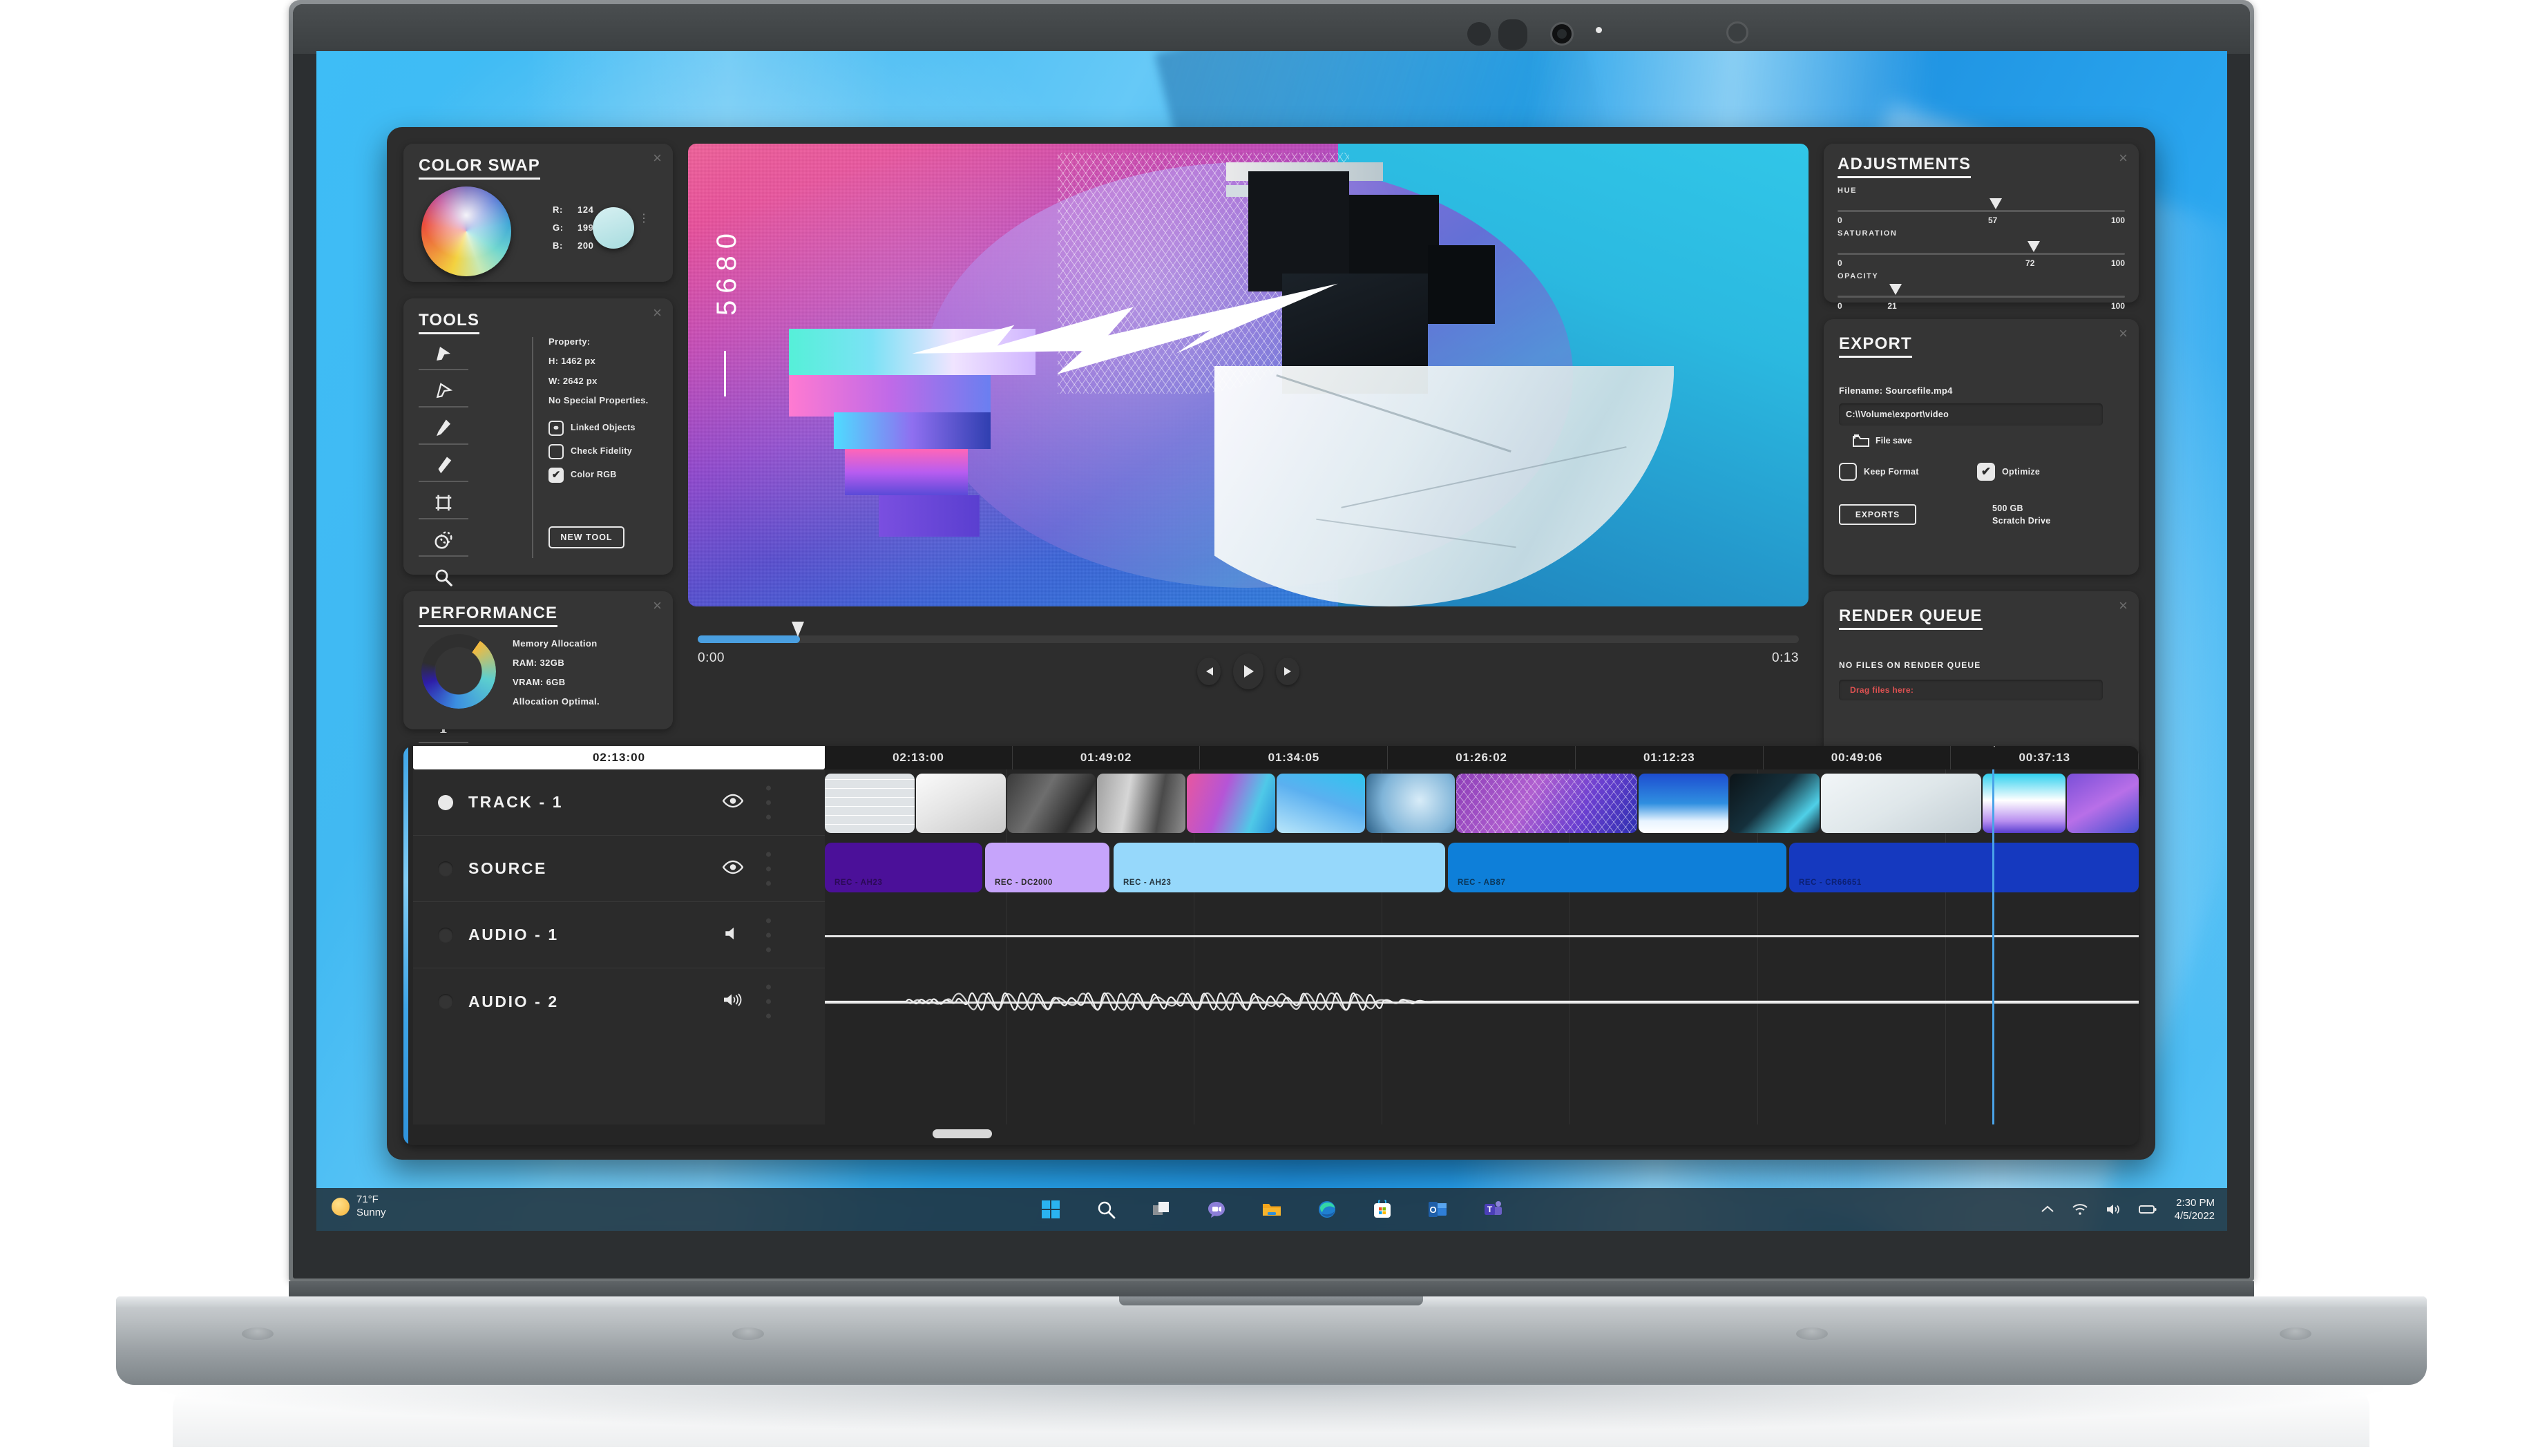 The height and width of the screenshot is (1456, 2538). Describe the element at coordinates (1248, 375) in the screenshot. I see `video-preview-canvas: 5680` at that location.